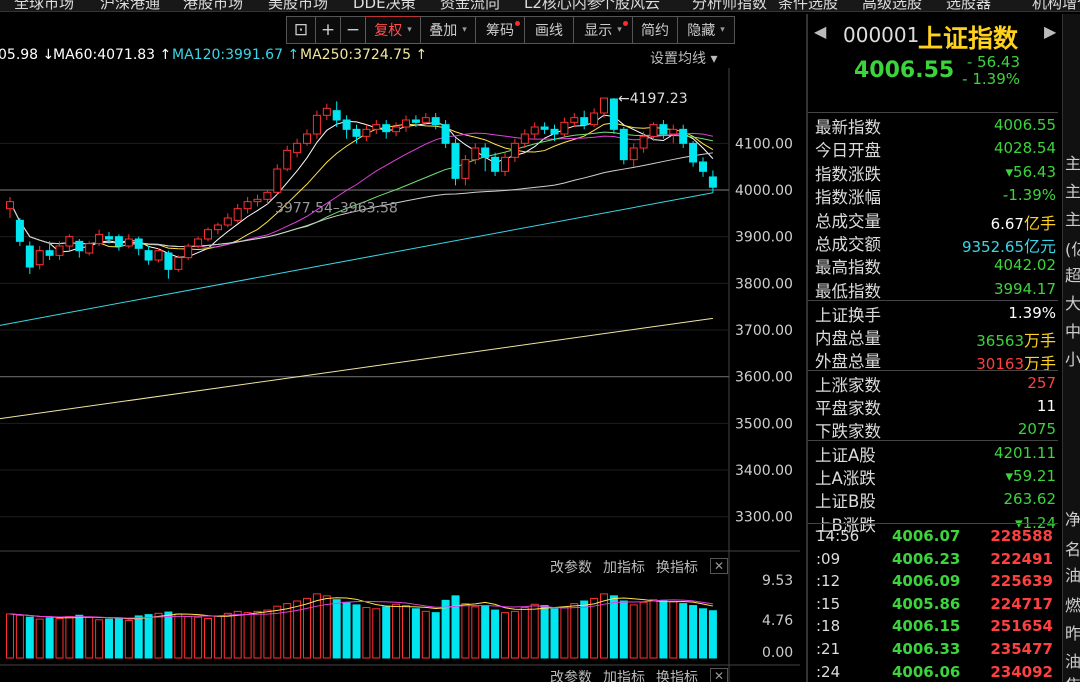 The image size is (1080, 682). Describe the element at coordinates (1021, 648) in the screenshot. I see `trade-vol: 235477` at that location.